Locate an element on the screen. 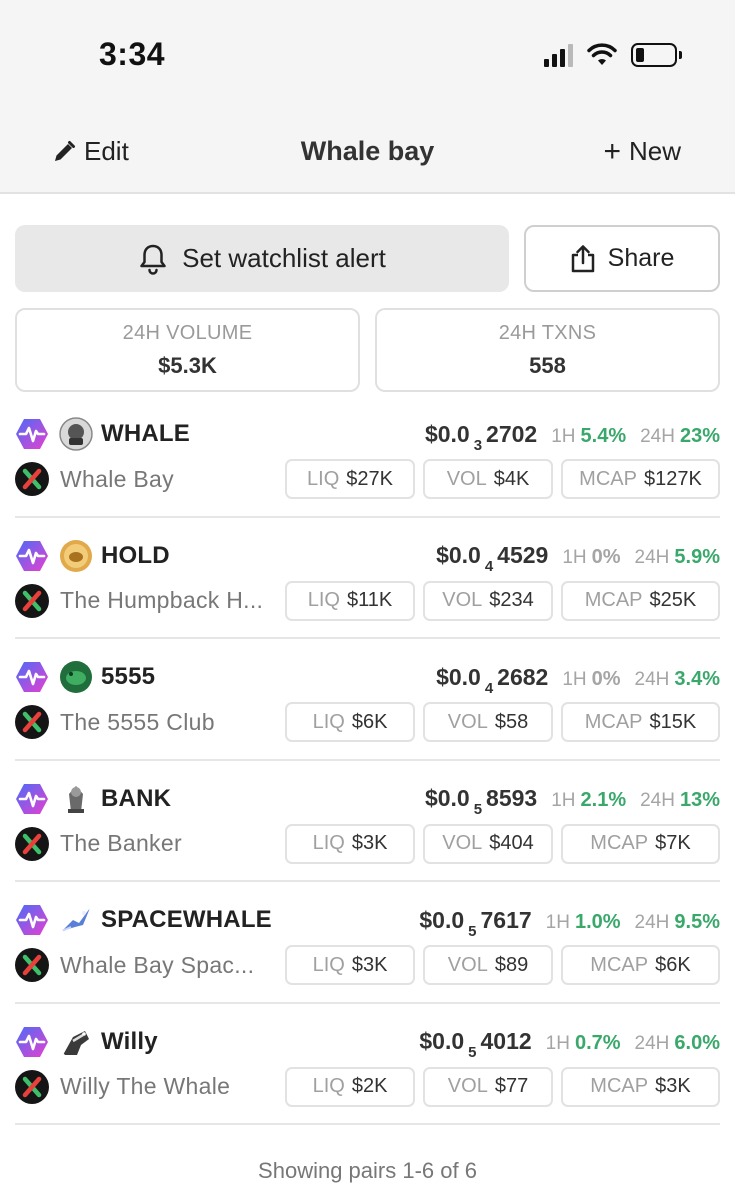 This screenshot has width=735, height=1200. change-1h-value: 1.0% is located at coordinates (597, 921).